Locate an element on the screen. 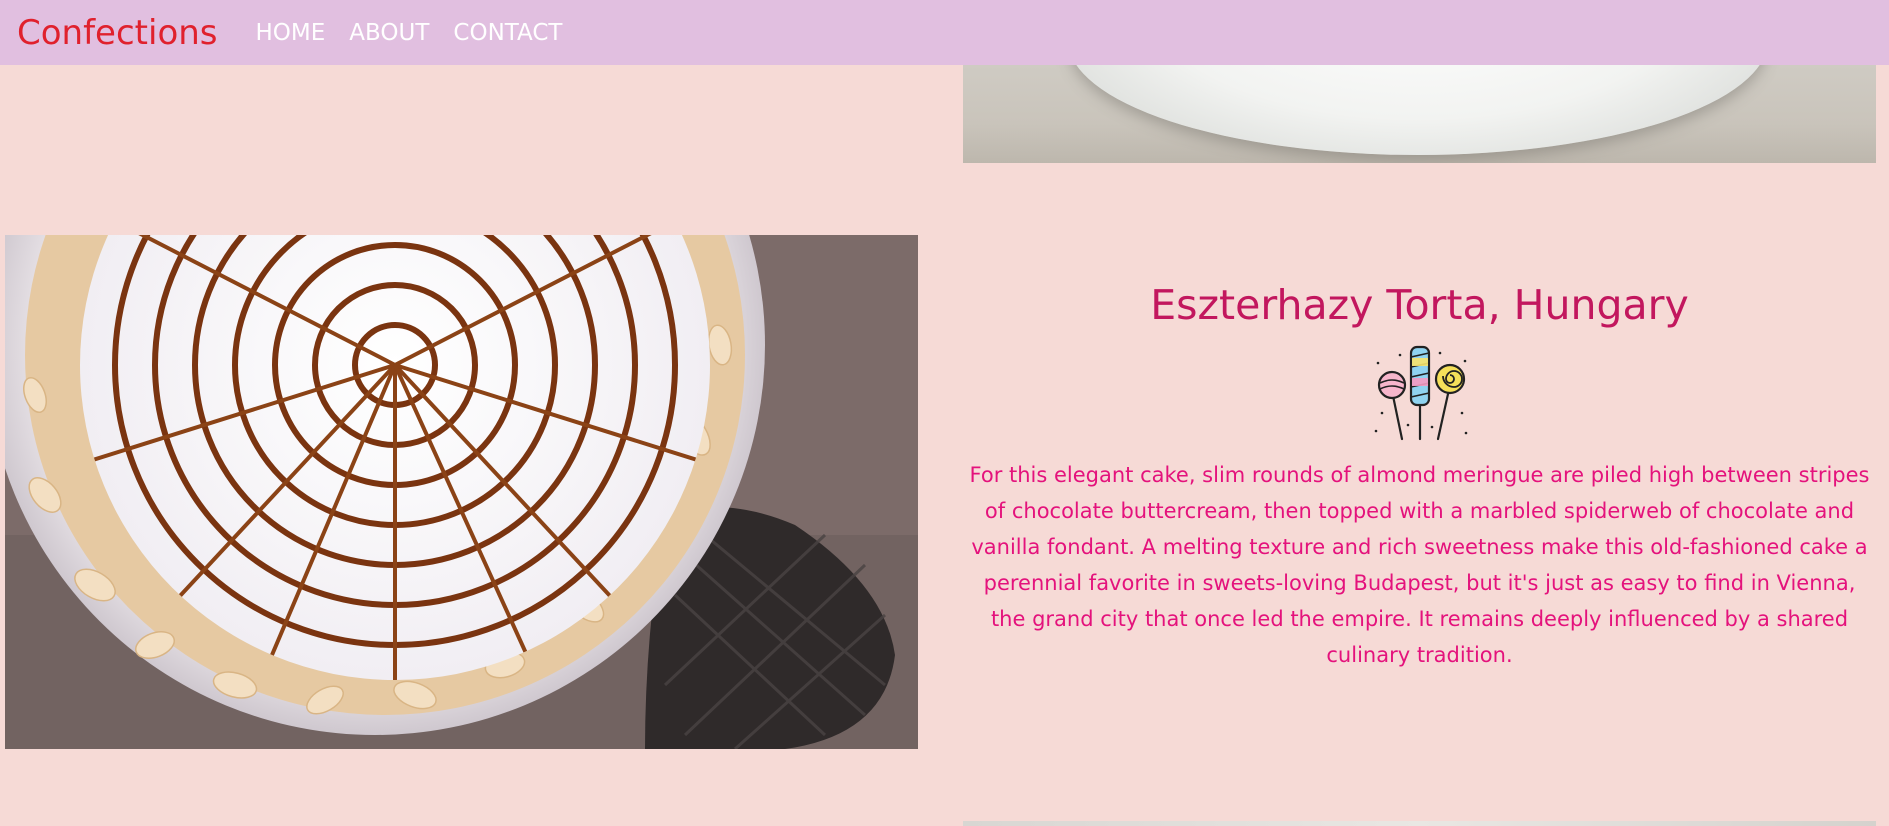 The height and width of the screenshot is (826, 1889). brand-logo-link: Confections is located at coordinates (117, 33).